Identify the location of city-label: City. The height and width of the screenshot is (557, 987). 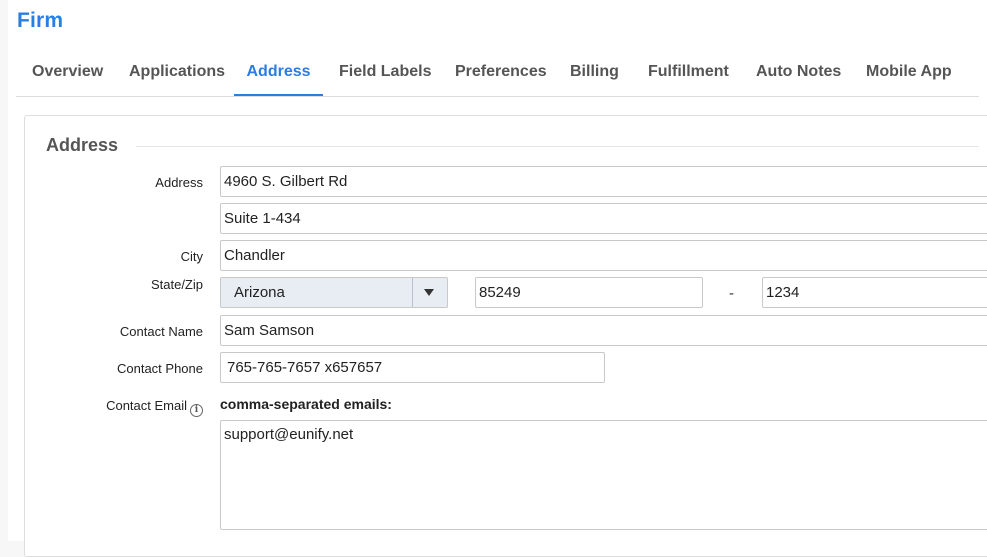
(191, 256).